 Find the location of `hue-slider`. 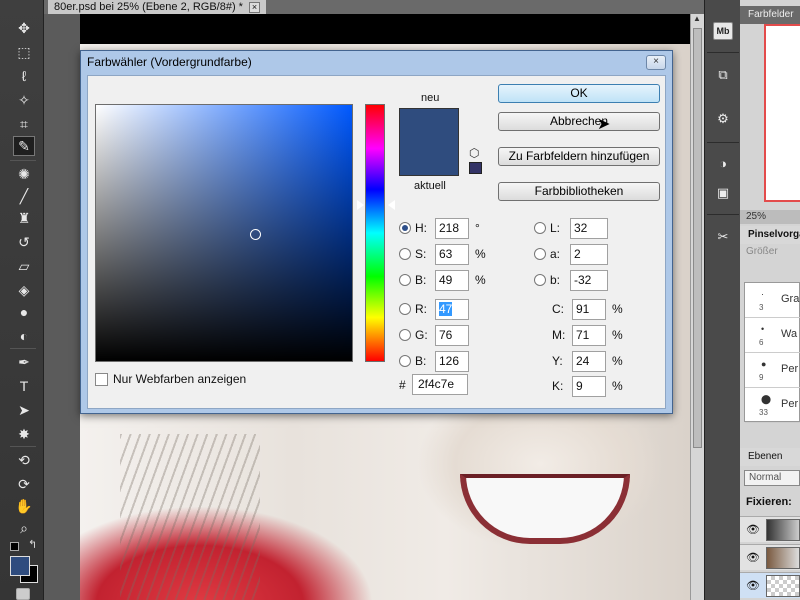

hue-slider is located at coordinates (375, 233).